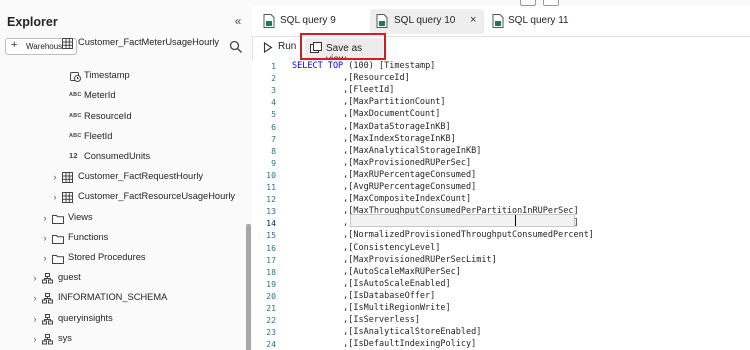 Image resolution: width=750 pixels, height=350 pixels. I want to click on save-as-view-button: Save as view, so click(344, 51).